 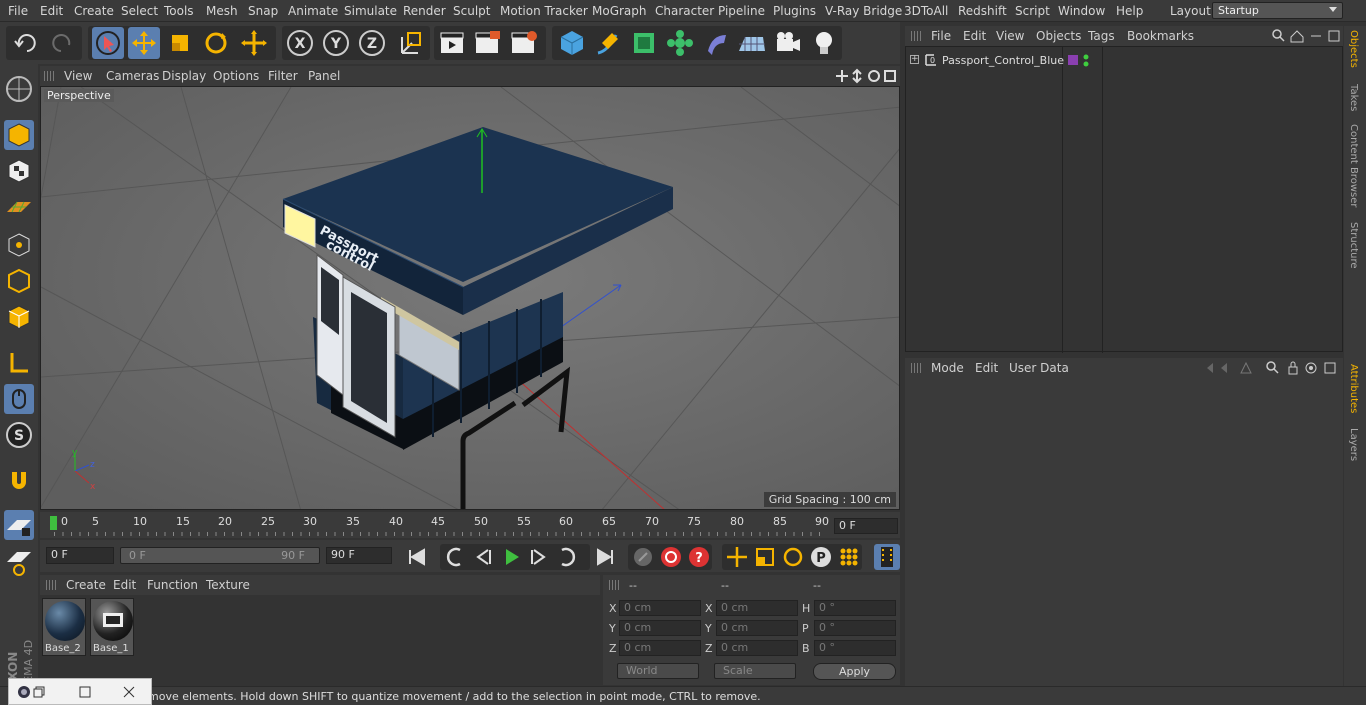 What do you see at coordinates (18, 11) in the screenshot?
I see `menu-file: File` at bounding box center [18, 11].